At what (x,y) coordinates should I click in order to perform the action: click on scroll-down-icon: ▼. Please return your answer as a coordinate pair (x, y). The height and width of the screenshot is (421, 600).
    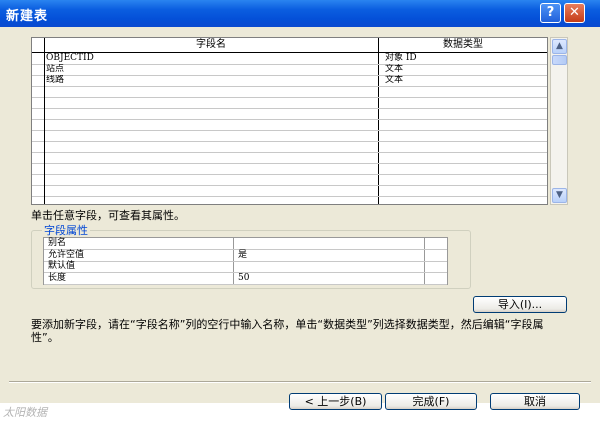
    Looking at the image, I should click on (559, 195).